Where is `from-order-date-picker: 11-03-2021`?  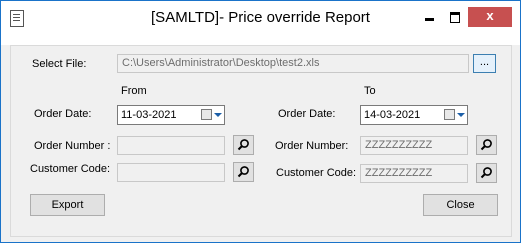 from-order-date-picker: 11-03-2021 is located at coordinates (171, 115).